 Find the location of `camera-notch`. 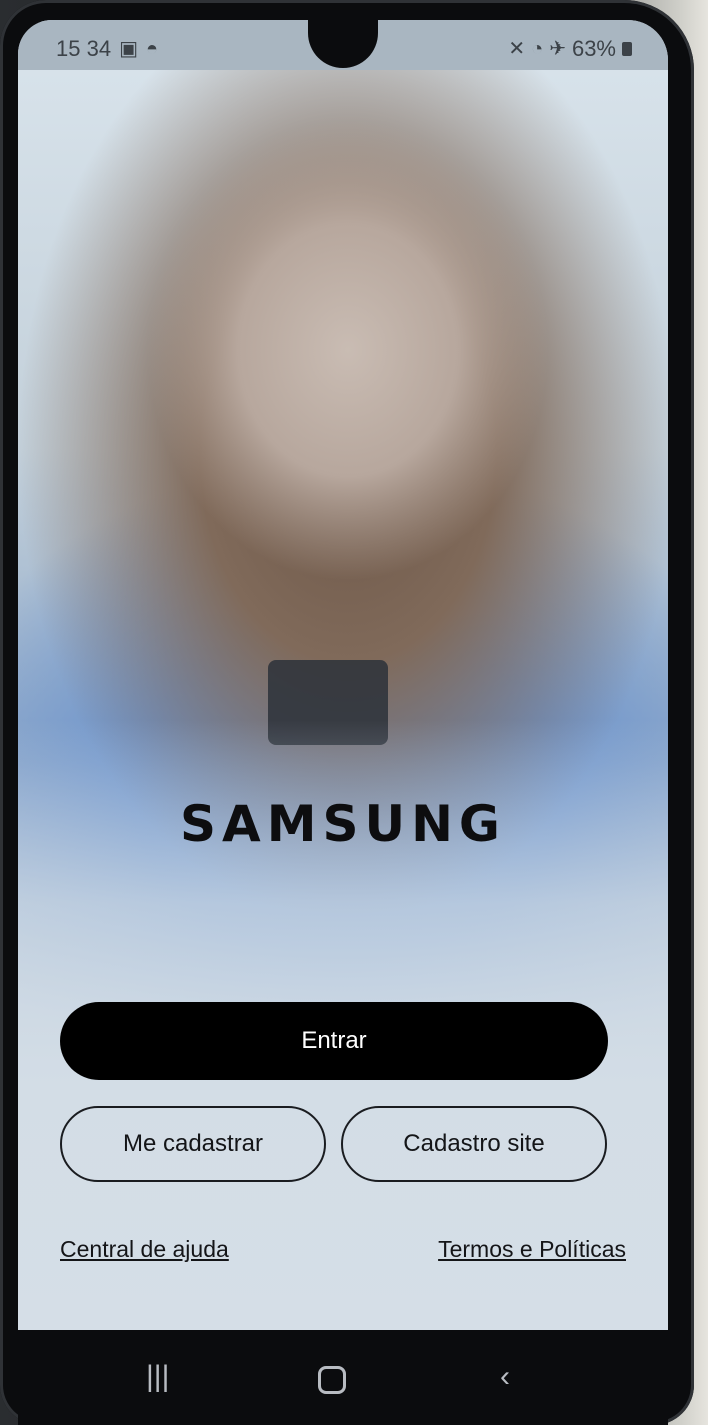

camera-notch is located at coordinates (343, 44).